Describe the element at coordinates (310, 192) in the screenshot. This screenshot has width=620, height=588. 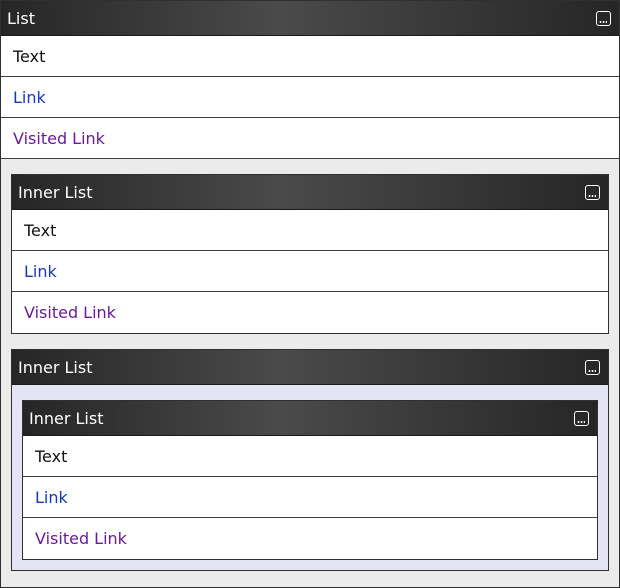
I see `inner-list-1-header: Inner List` at that location.